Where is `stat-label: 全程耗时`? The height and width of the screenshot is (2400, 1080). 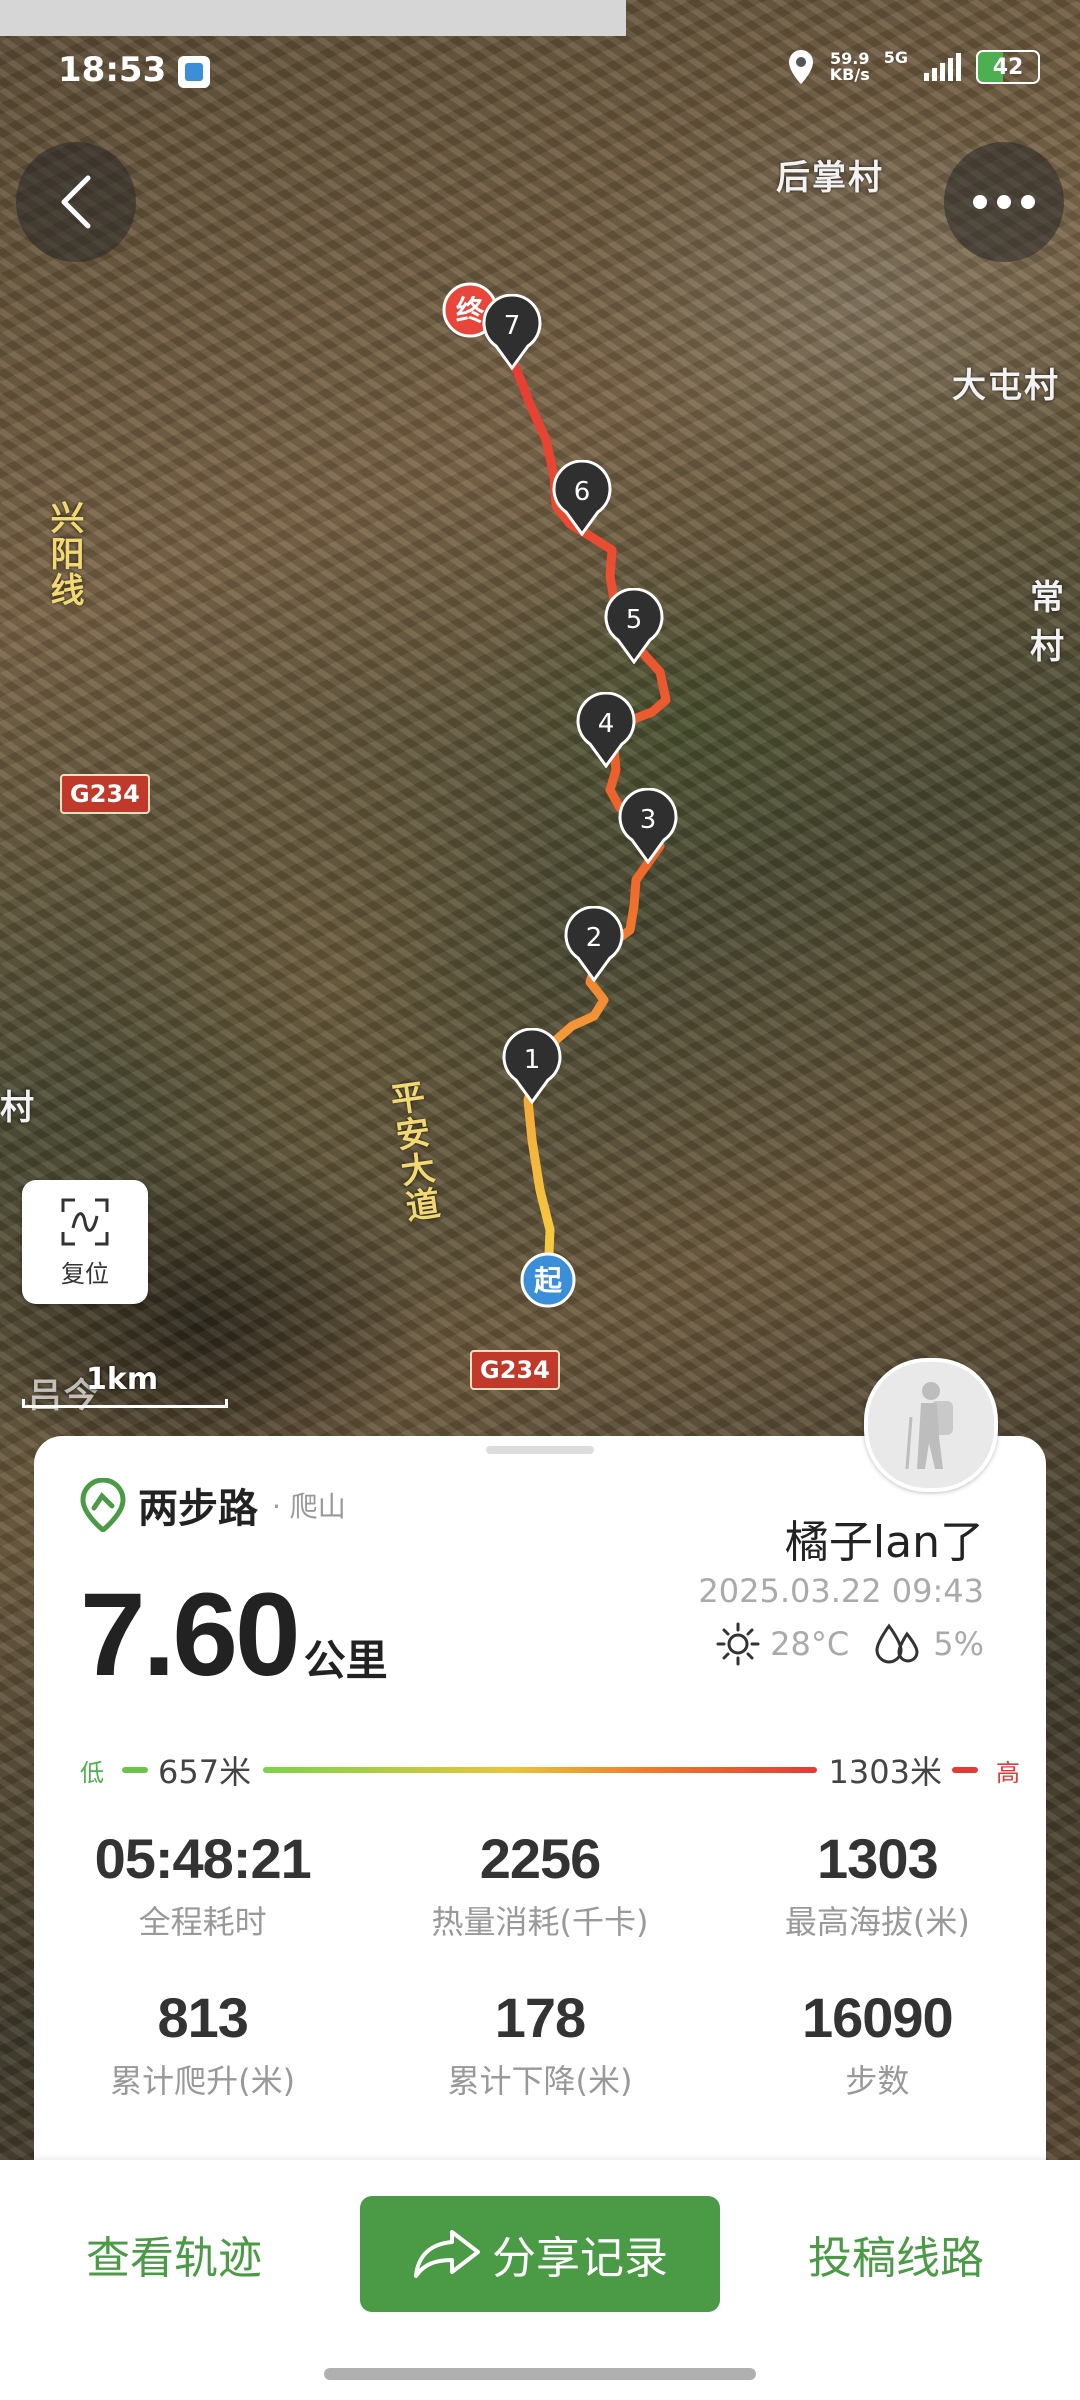
stat-label: 全程耗时 is located at coordinates (202, 1922).